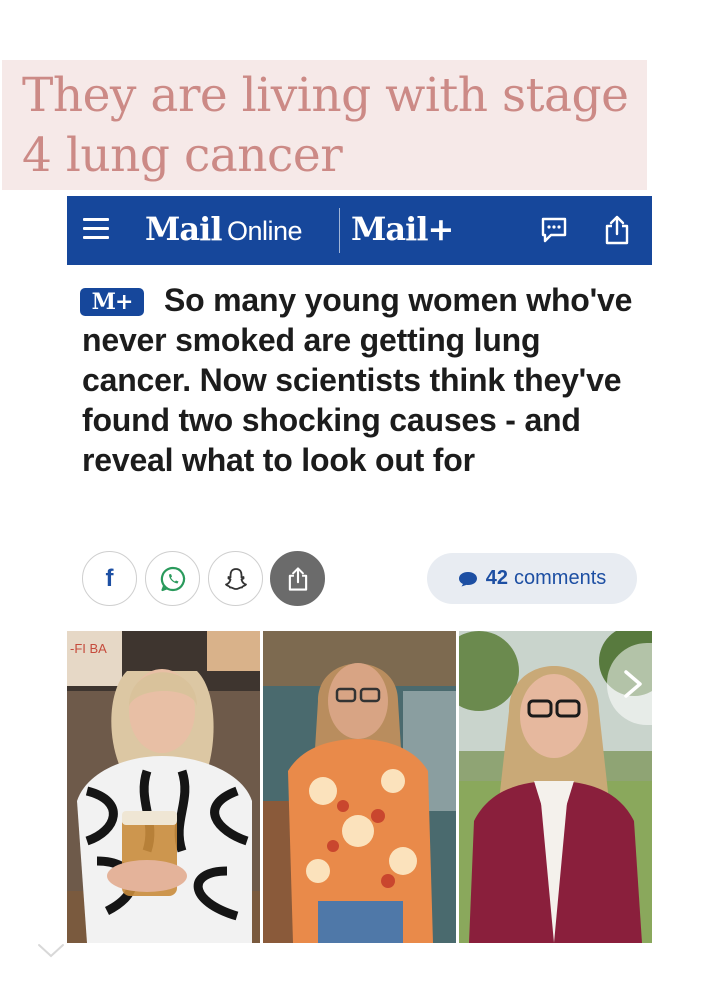 The image size is (717, 1000). I want to click on facebook-share-button: f, so click(109, 578).